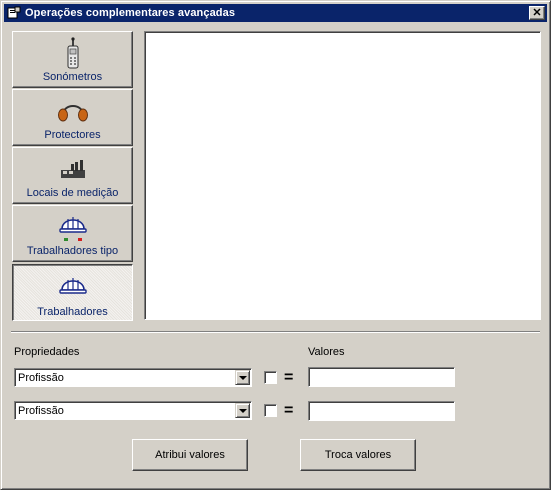 The width and height of the screenshot is (551, 490). I want to click on assign-values-label: Atribui valores, so click(190, 455).